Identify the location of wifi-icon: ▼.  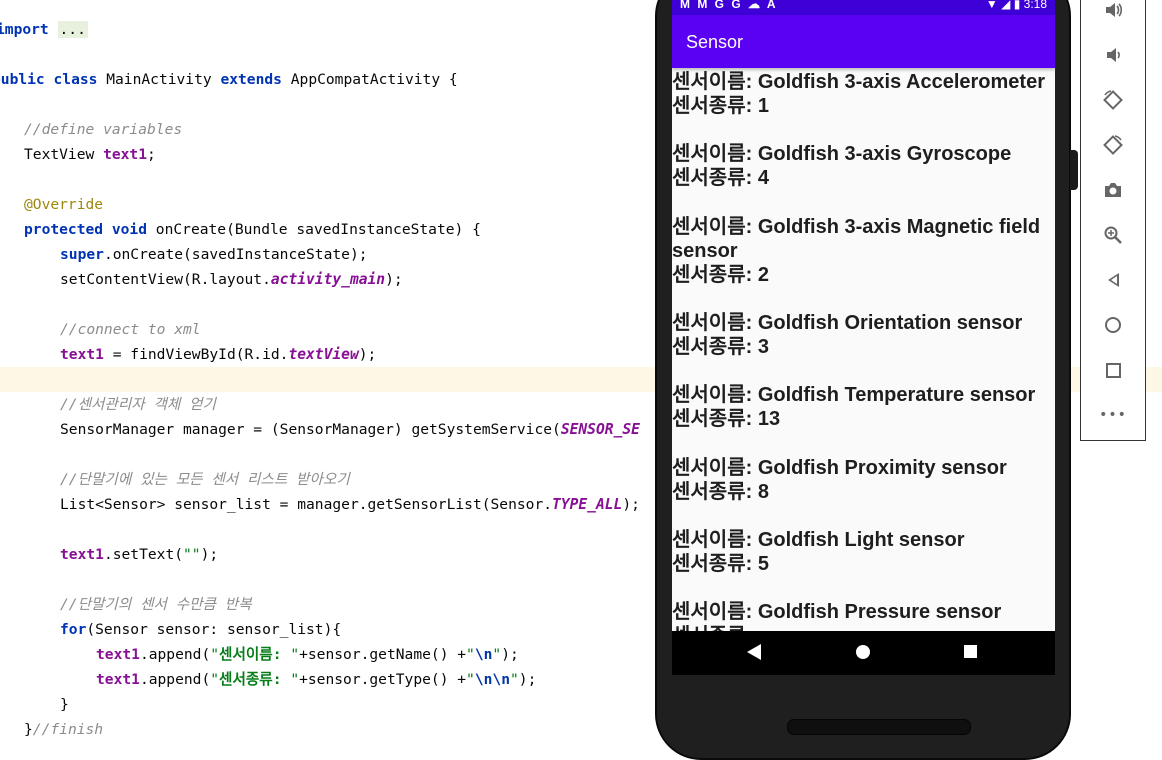
(991, 5).